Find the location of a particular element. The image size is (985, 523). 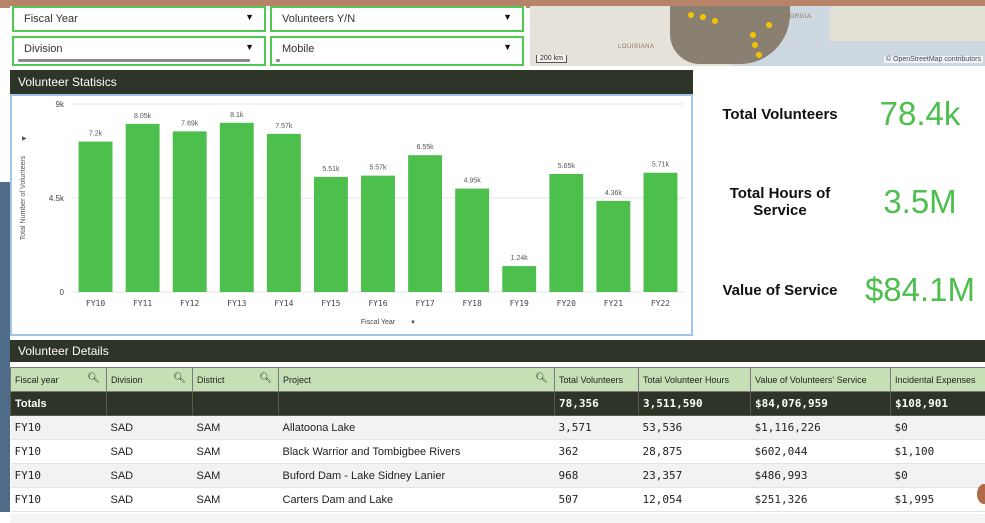

col-header-label: Project is located at coordinates (297, 379).